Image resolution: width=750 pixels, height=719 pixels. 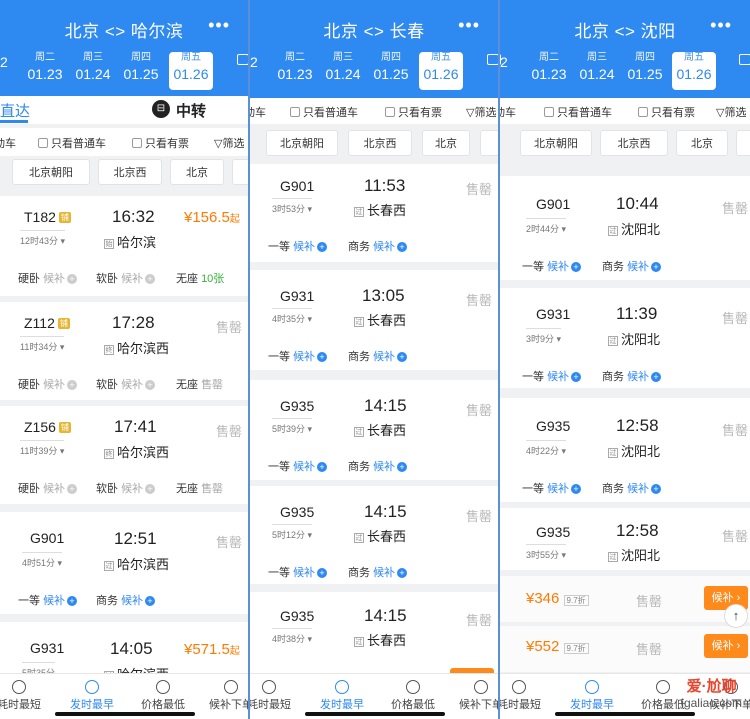 What do you see at coordinates (576, 600) in the screenshot?
I see `discount-badge: 9.7折` at bounding box center [576, 600].